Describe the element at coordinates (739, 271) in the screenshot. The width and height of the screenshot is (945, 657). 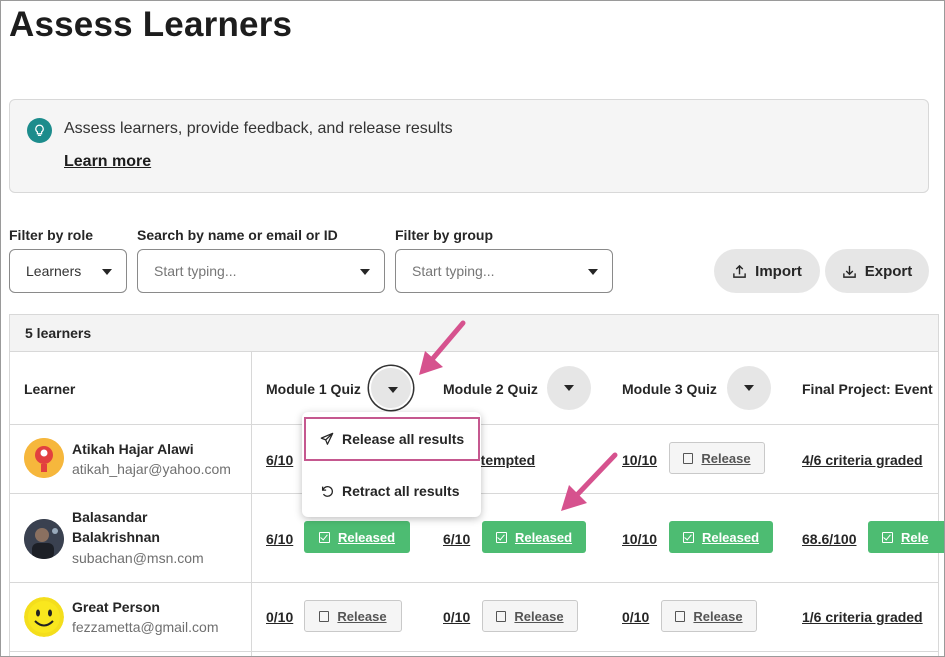
I see `upload-icon` at that location.